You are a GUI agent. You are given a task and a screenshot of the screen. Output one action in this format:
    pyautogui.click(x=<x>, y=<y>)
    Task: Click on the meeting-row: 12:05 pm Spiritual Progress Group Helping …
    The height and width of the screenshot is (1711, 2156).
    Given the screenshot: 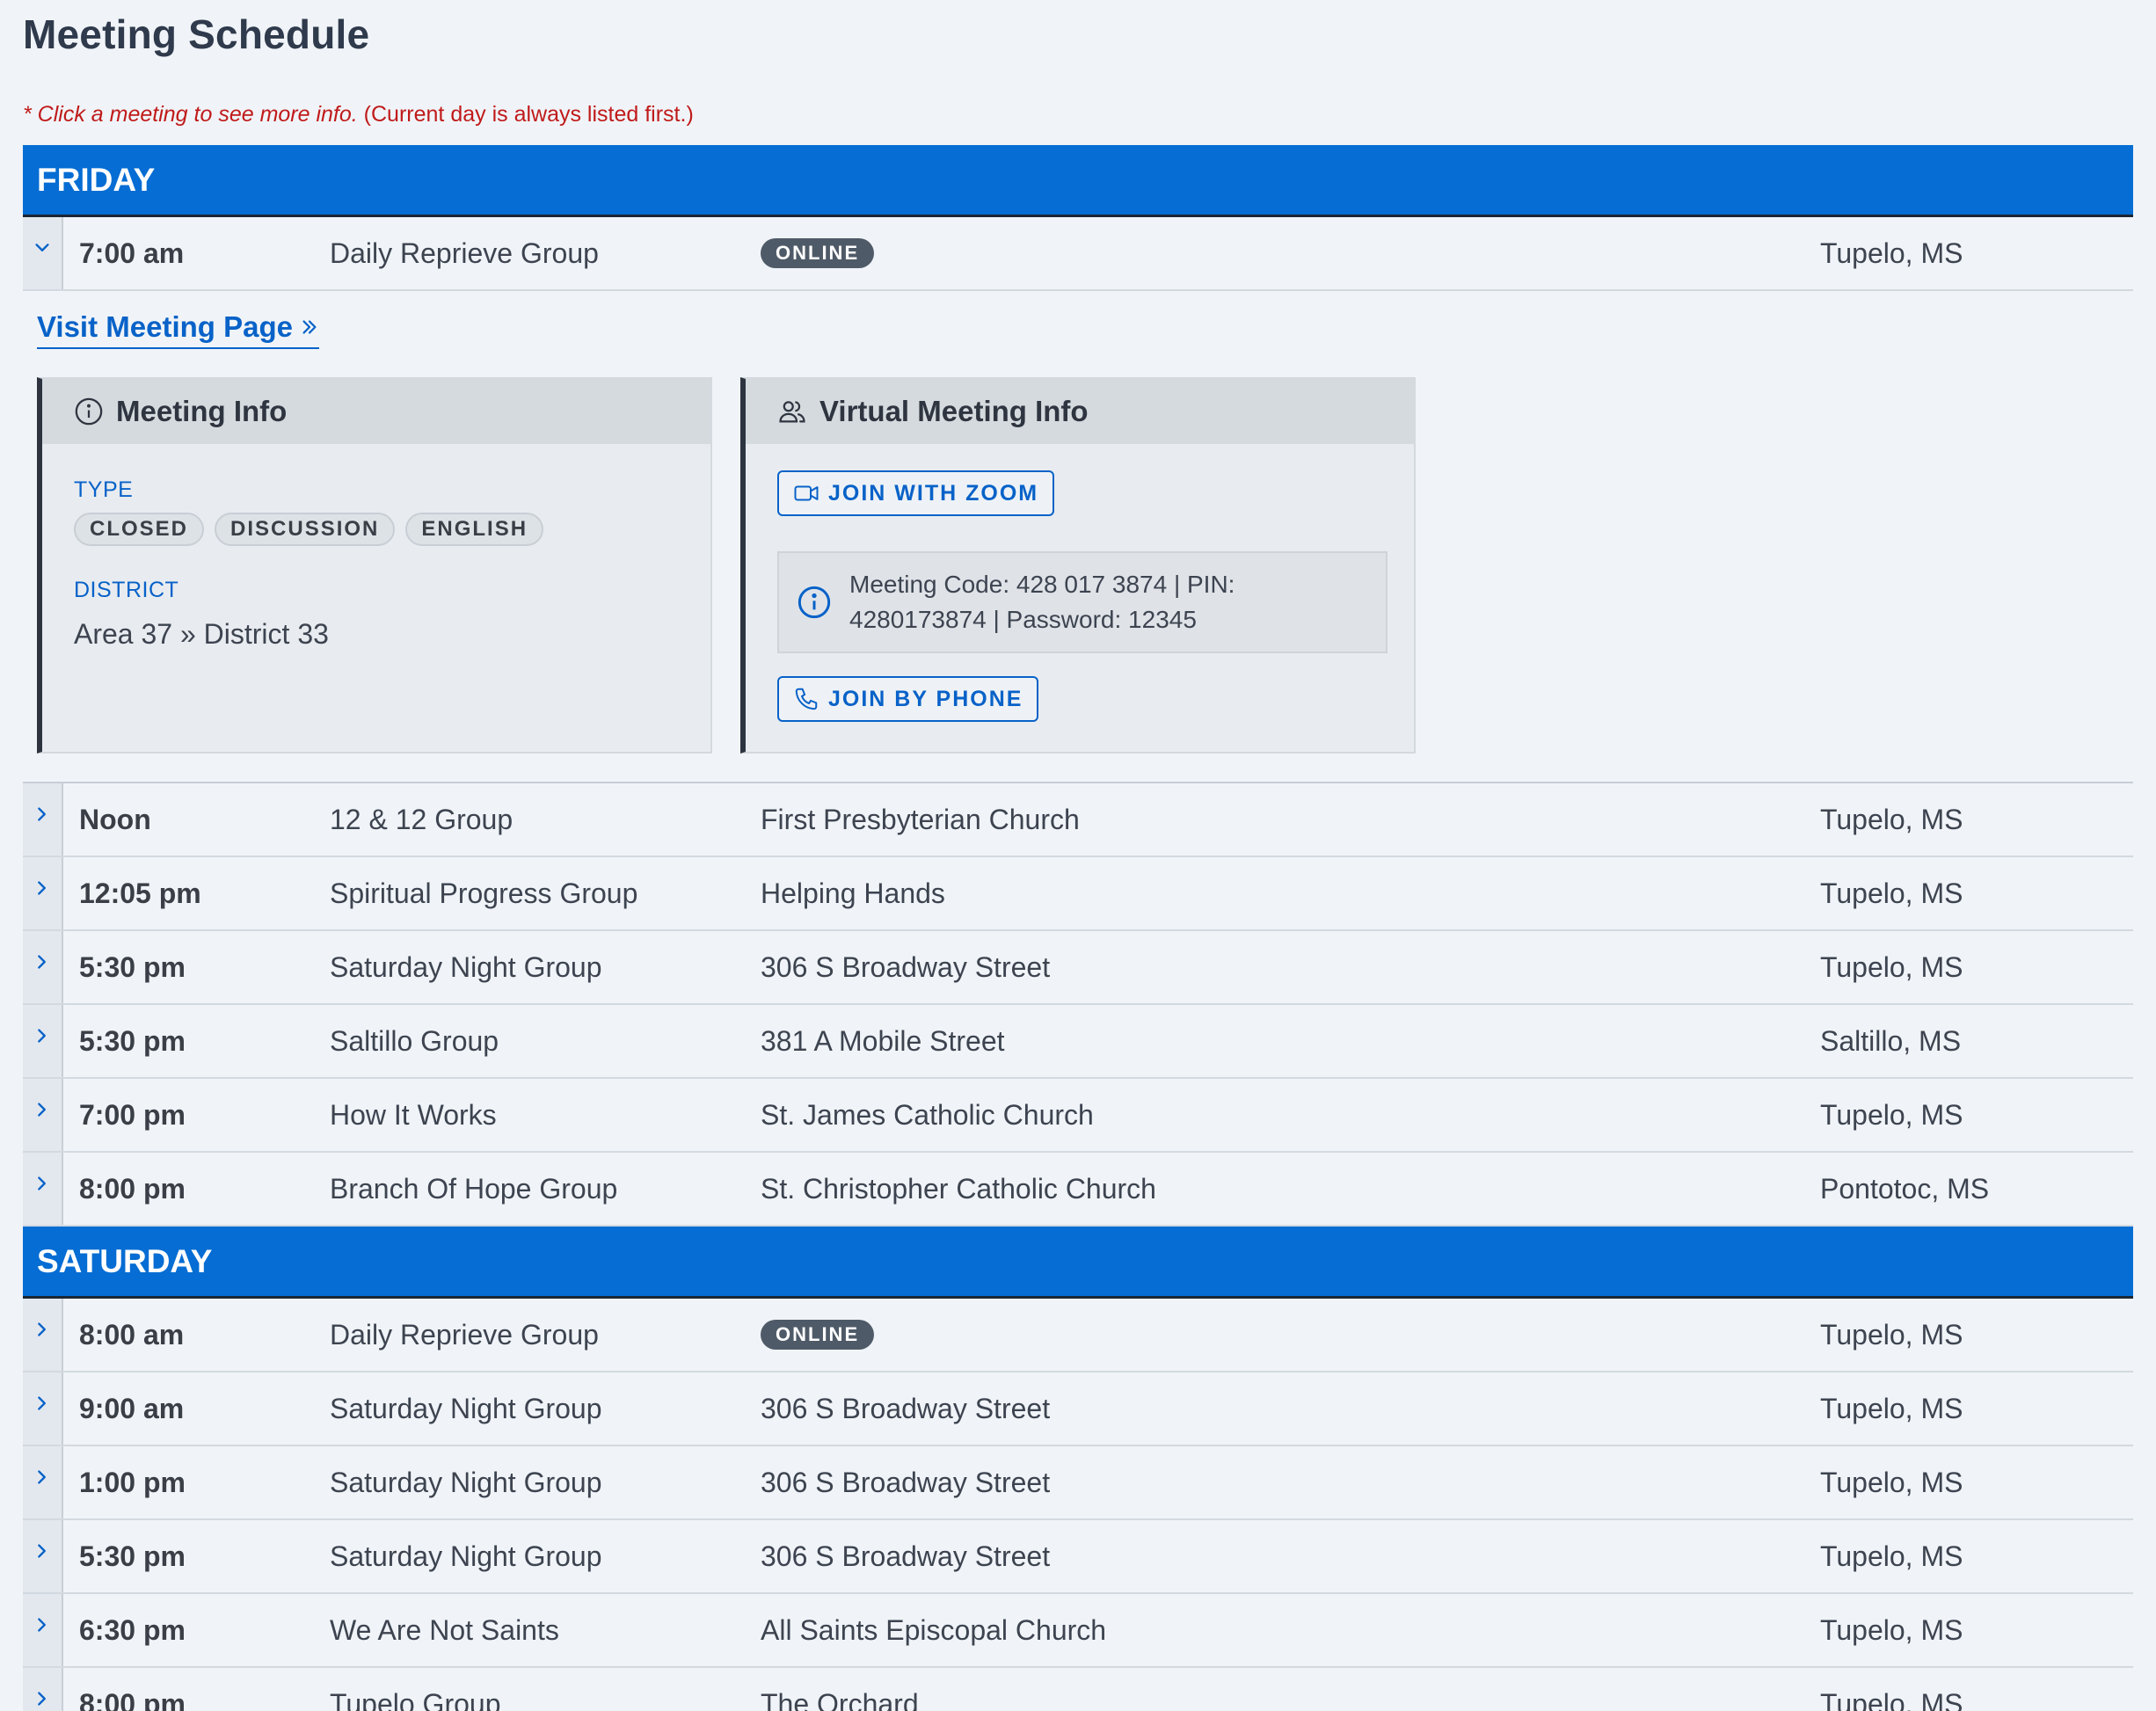 What is the action you would take?
    pyautogui.click(x=1078, y=894)
    